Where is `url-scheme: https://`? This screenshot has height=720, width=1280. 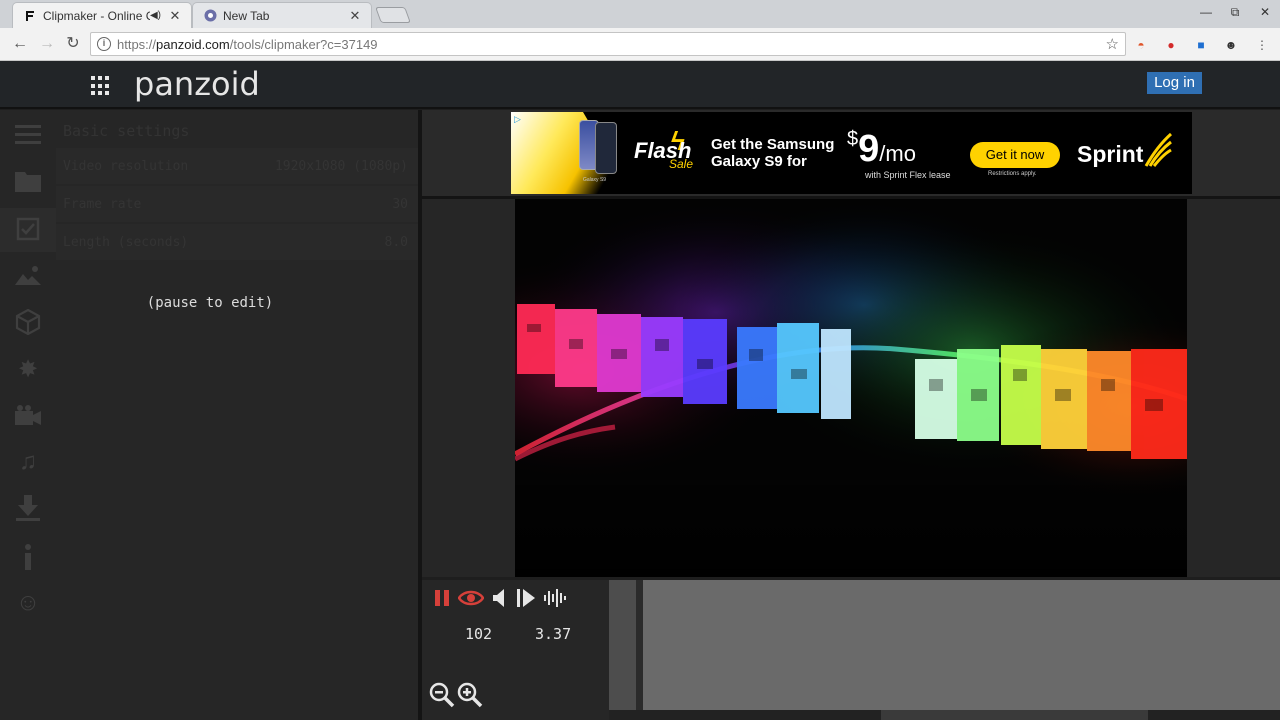
url-scheme: https:// is located at coordinates (137, 44).